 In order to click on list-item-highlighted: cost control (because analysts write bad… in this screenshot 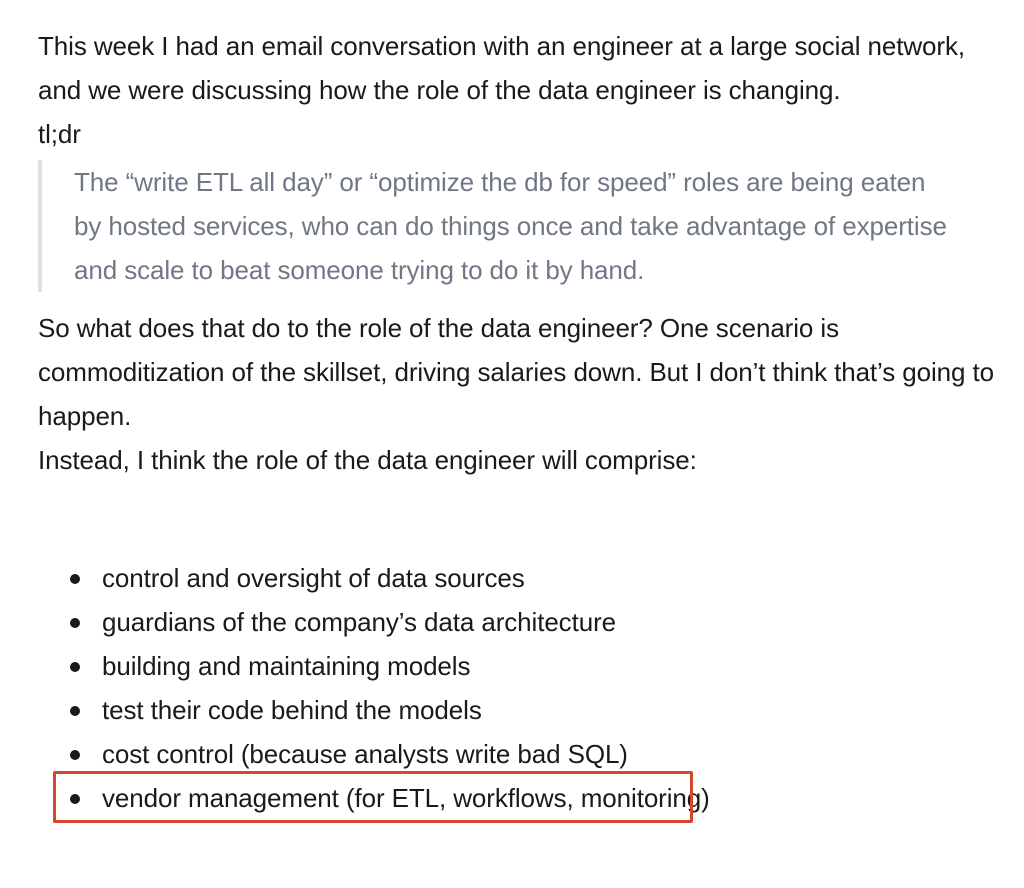, I will do `click(523, 754)`.